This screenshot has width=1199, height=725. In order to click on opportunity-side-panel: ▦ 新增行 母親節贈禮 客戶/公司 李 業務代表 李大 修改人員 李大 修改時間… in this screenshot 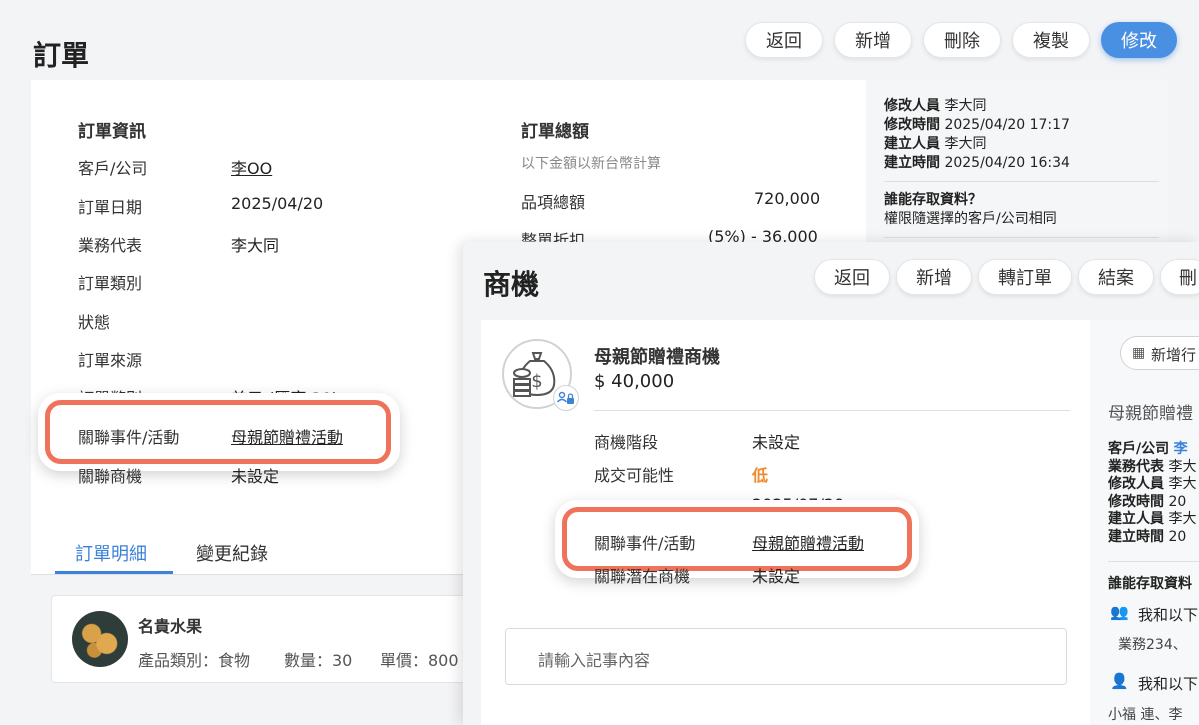, I will do `click(1144, 522)`.